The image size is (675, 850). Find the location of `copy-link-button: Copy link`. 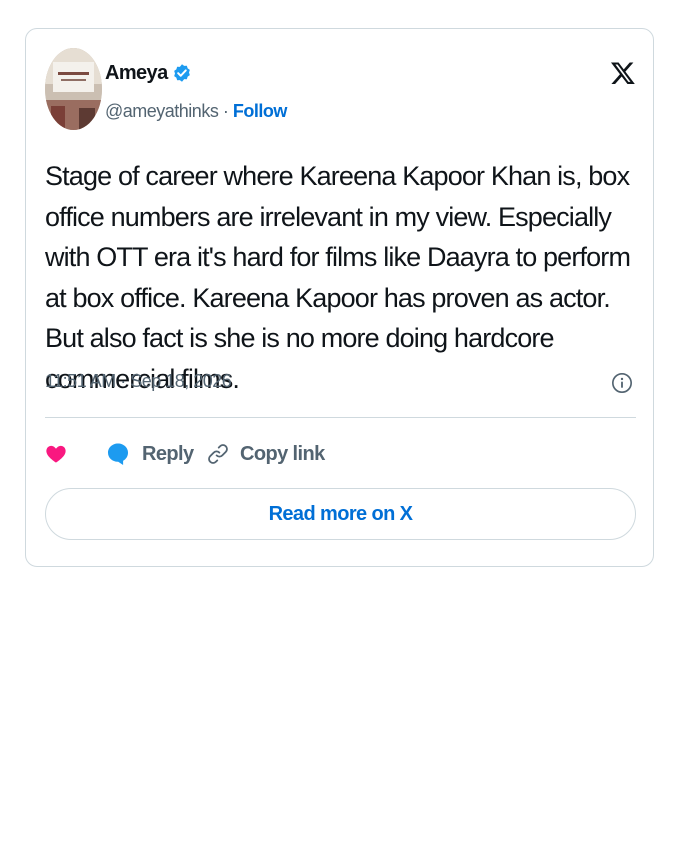

copy-link-button: Copy link is located at coordinates (265, 454).